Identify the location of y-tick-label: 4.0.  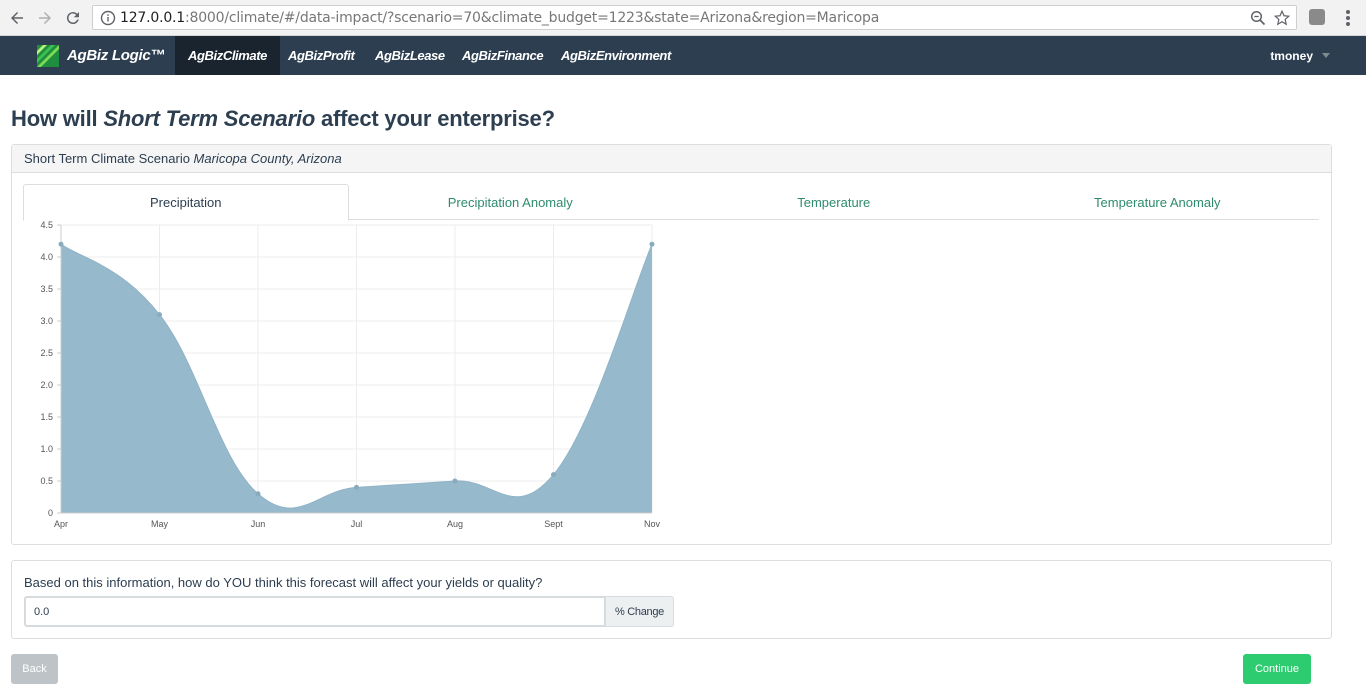
(46, 257).